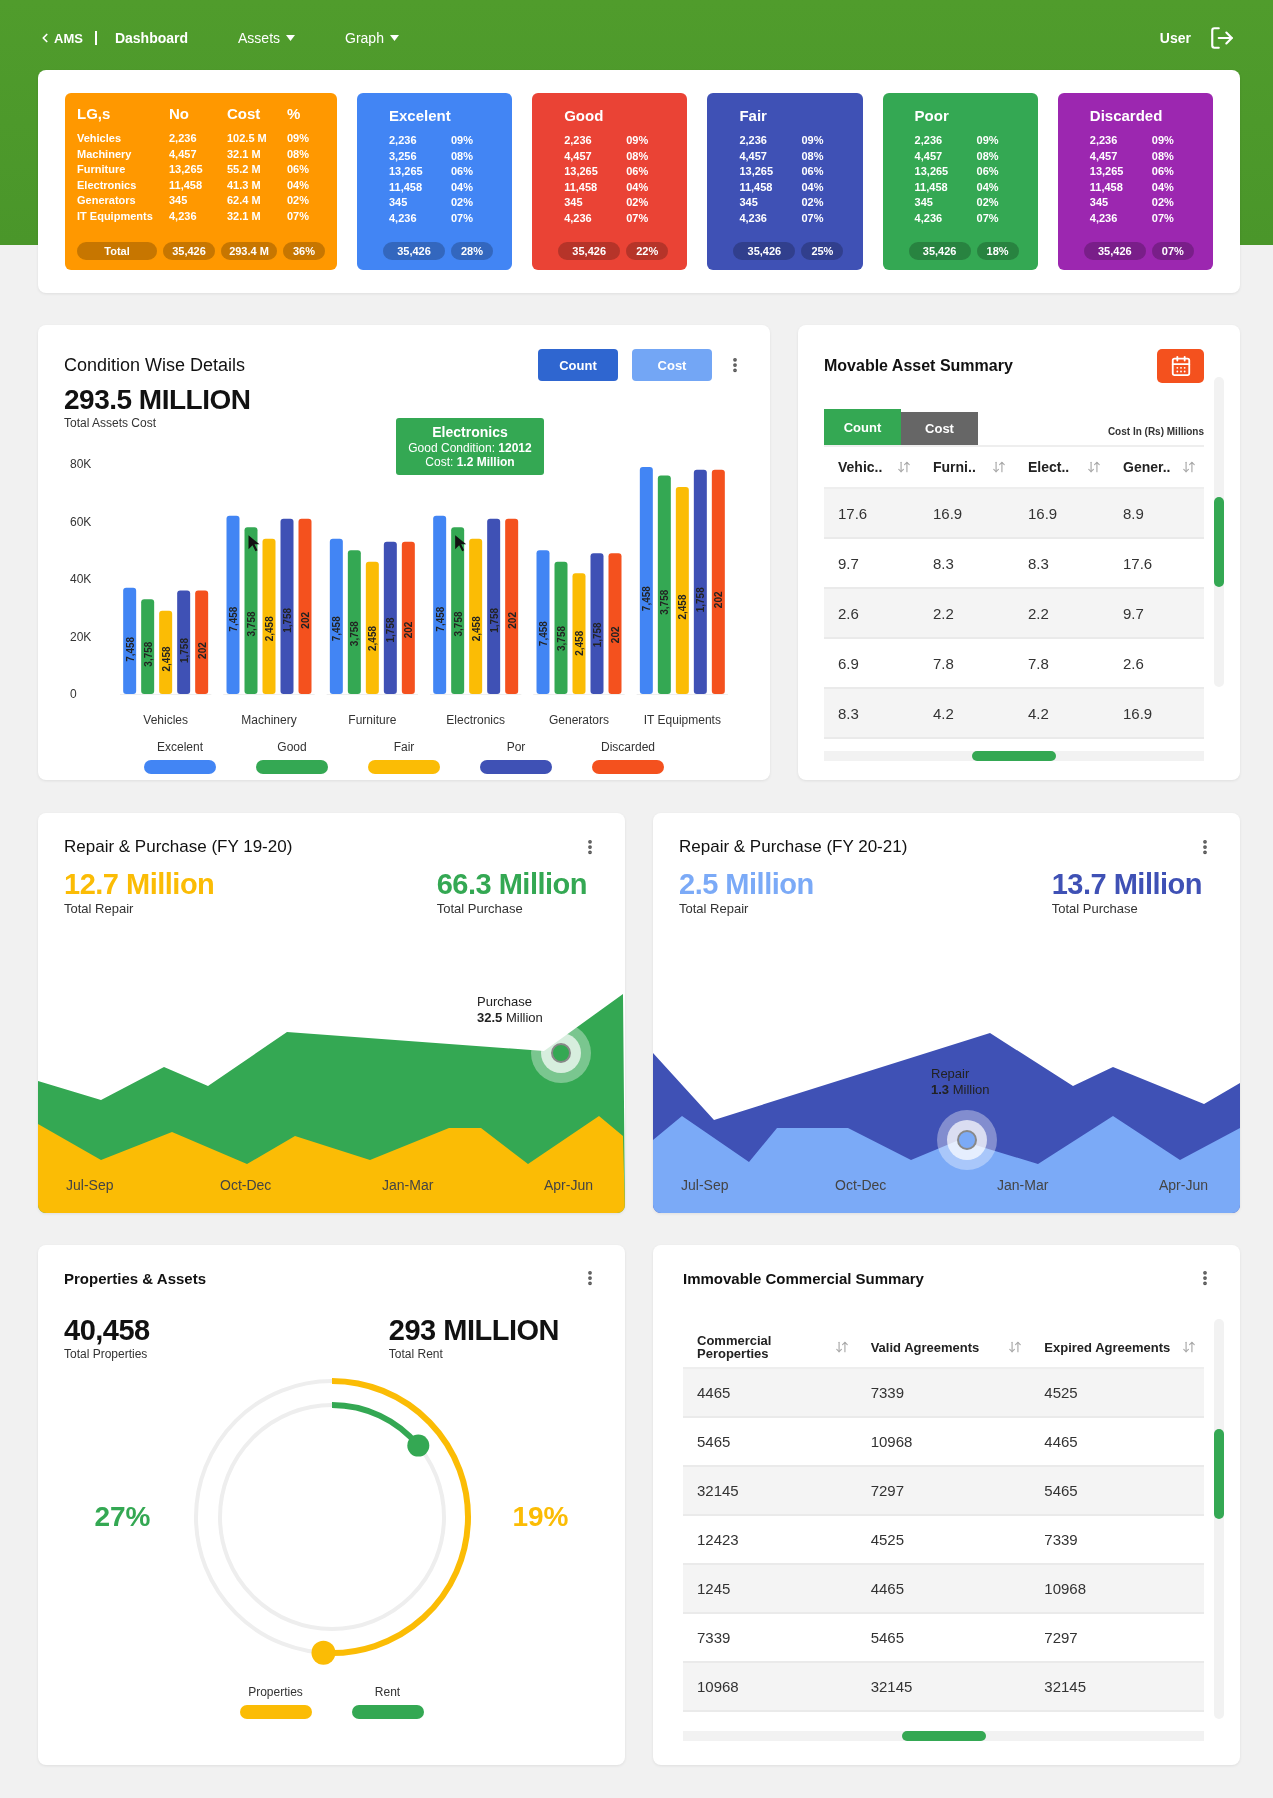  What do you see at coordinates (943, 713) in the screenshot?
I see `table-cell-text: 4.2` at bounding box center [943, 713].